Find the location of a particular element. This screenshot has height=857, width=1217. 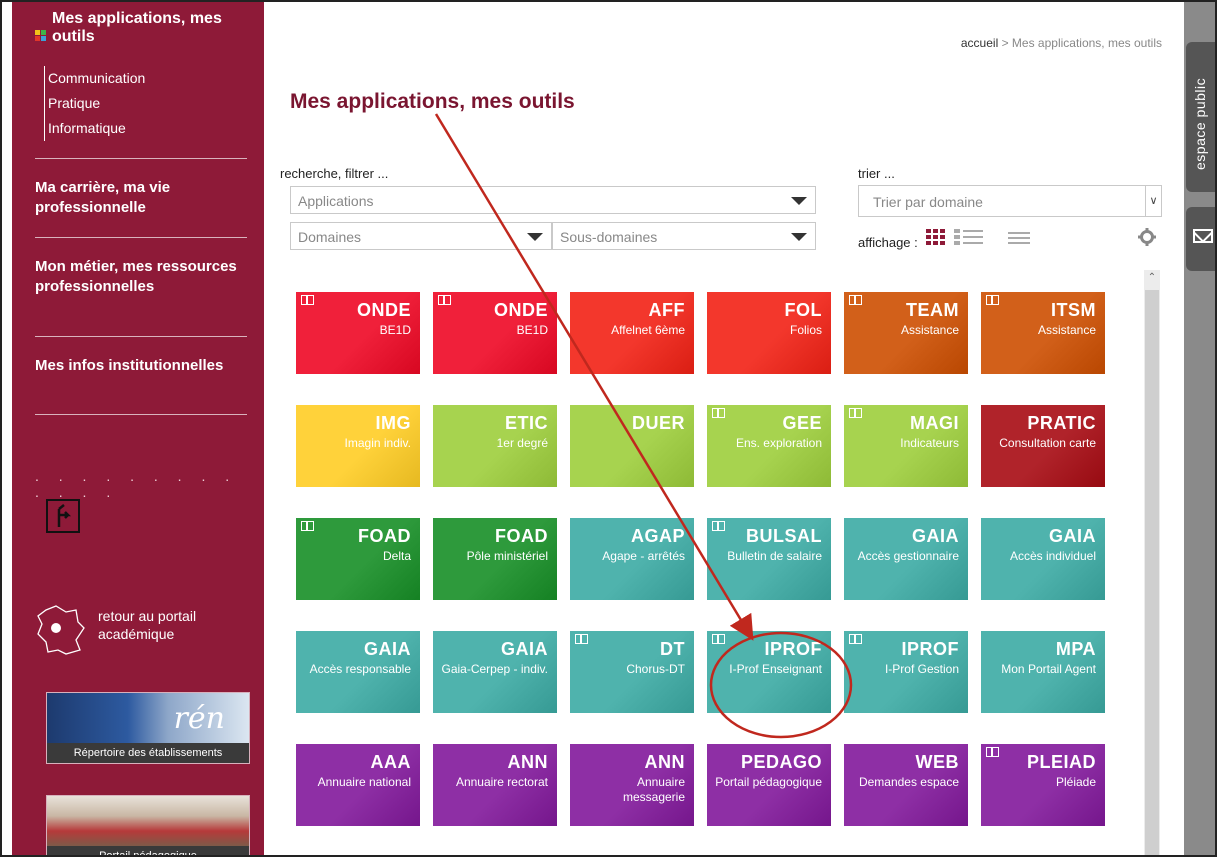

app-tile-aaa: AAA Annuaire national is located at coordinates (358, 785).